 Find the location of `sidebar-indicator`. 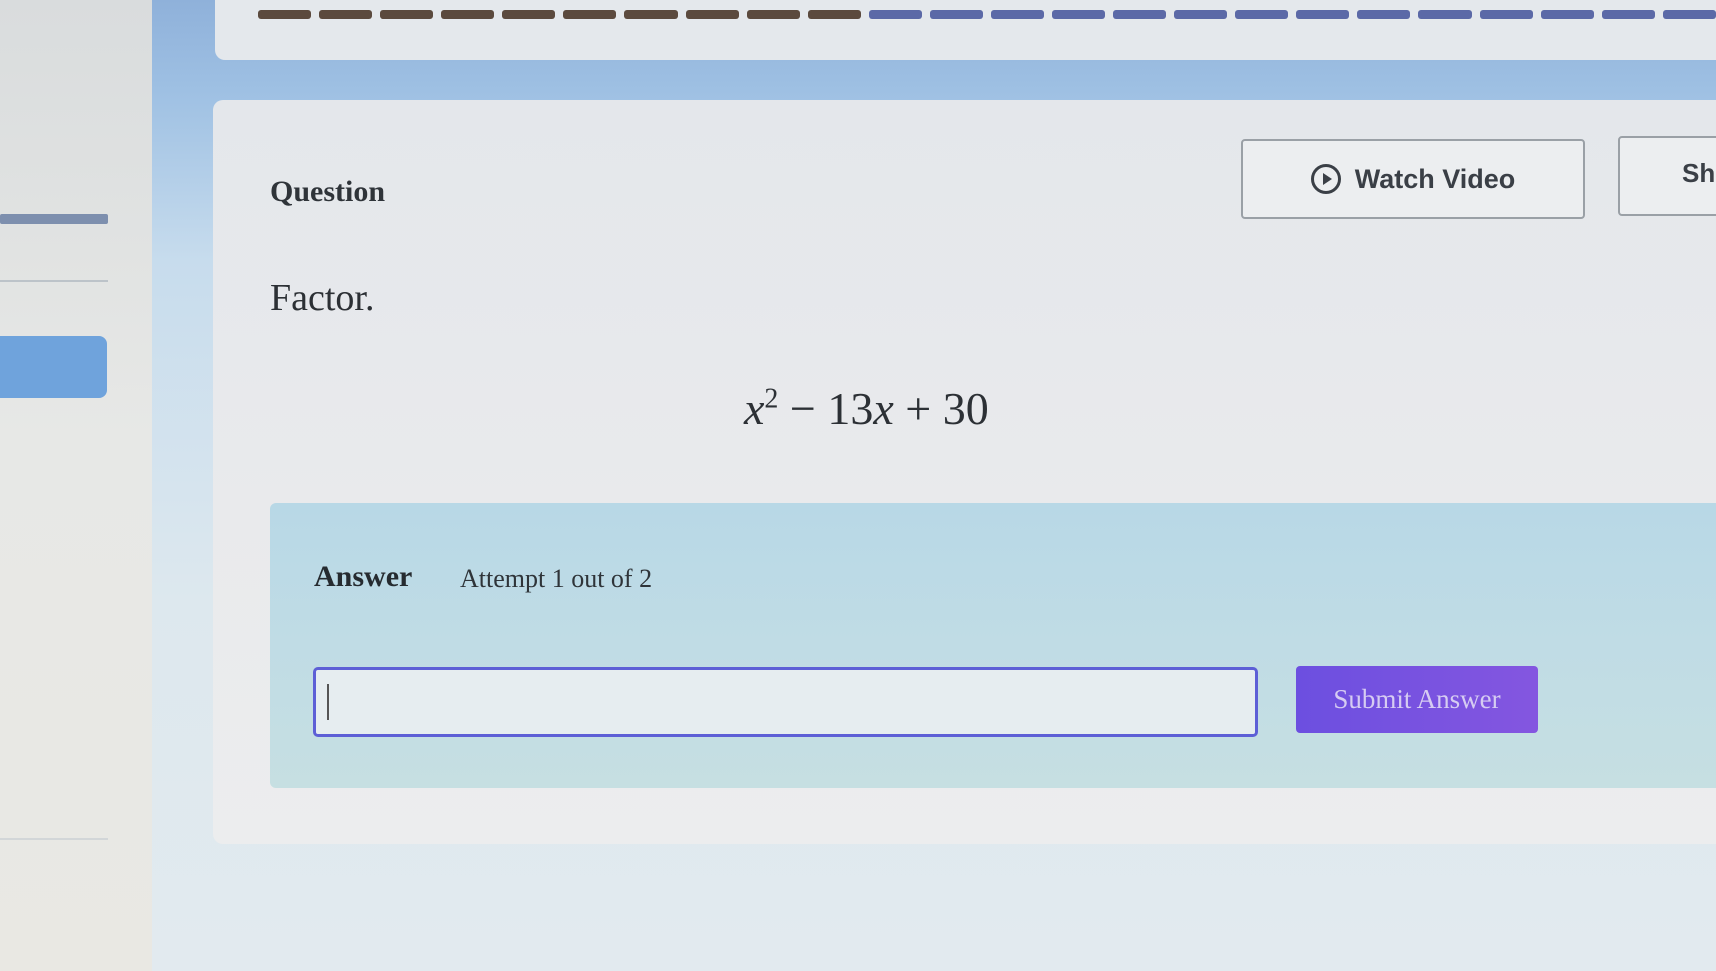

sidebar-indicator is located at coordinates (54, 219).